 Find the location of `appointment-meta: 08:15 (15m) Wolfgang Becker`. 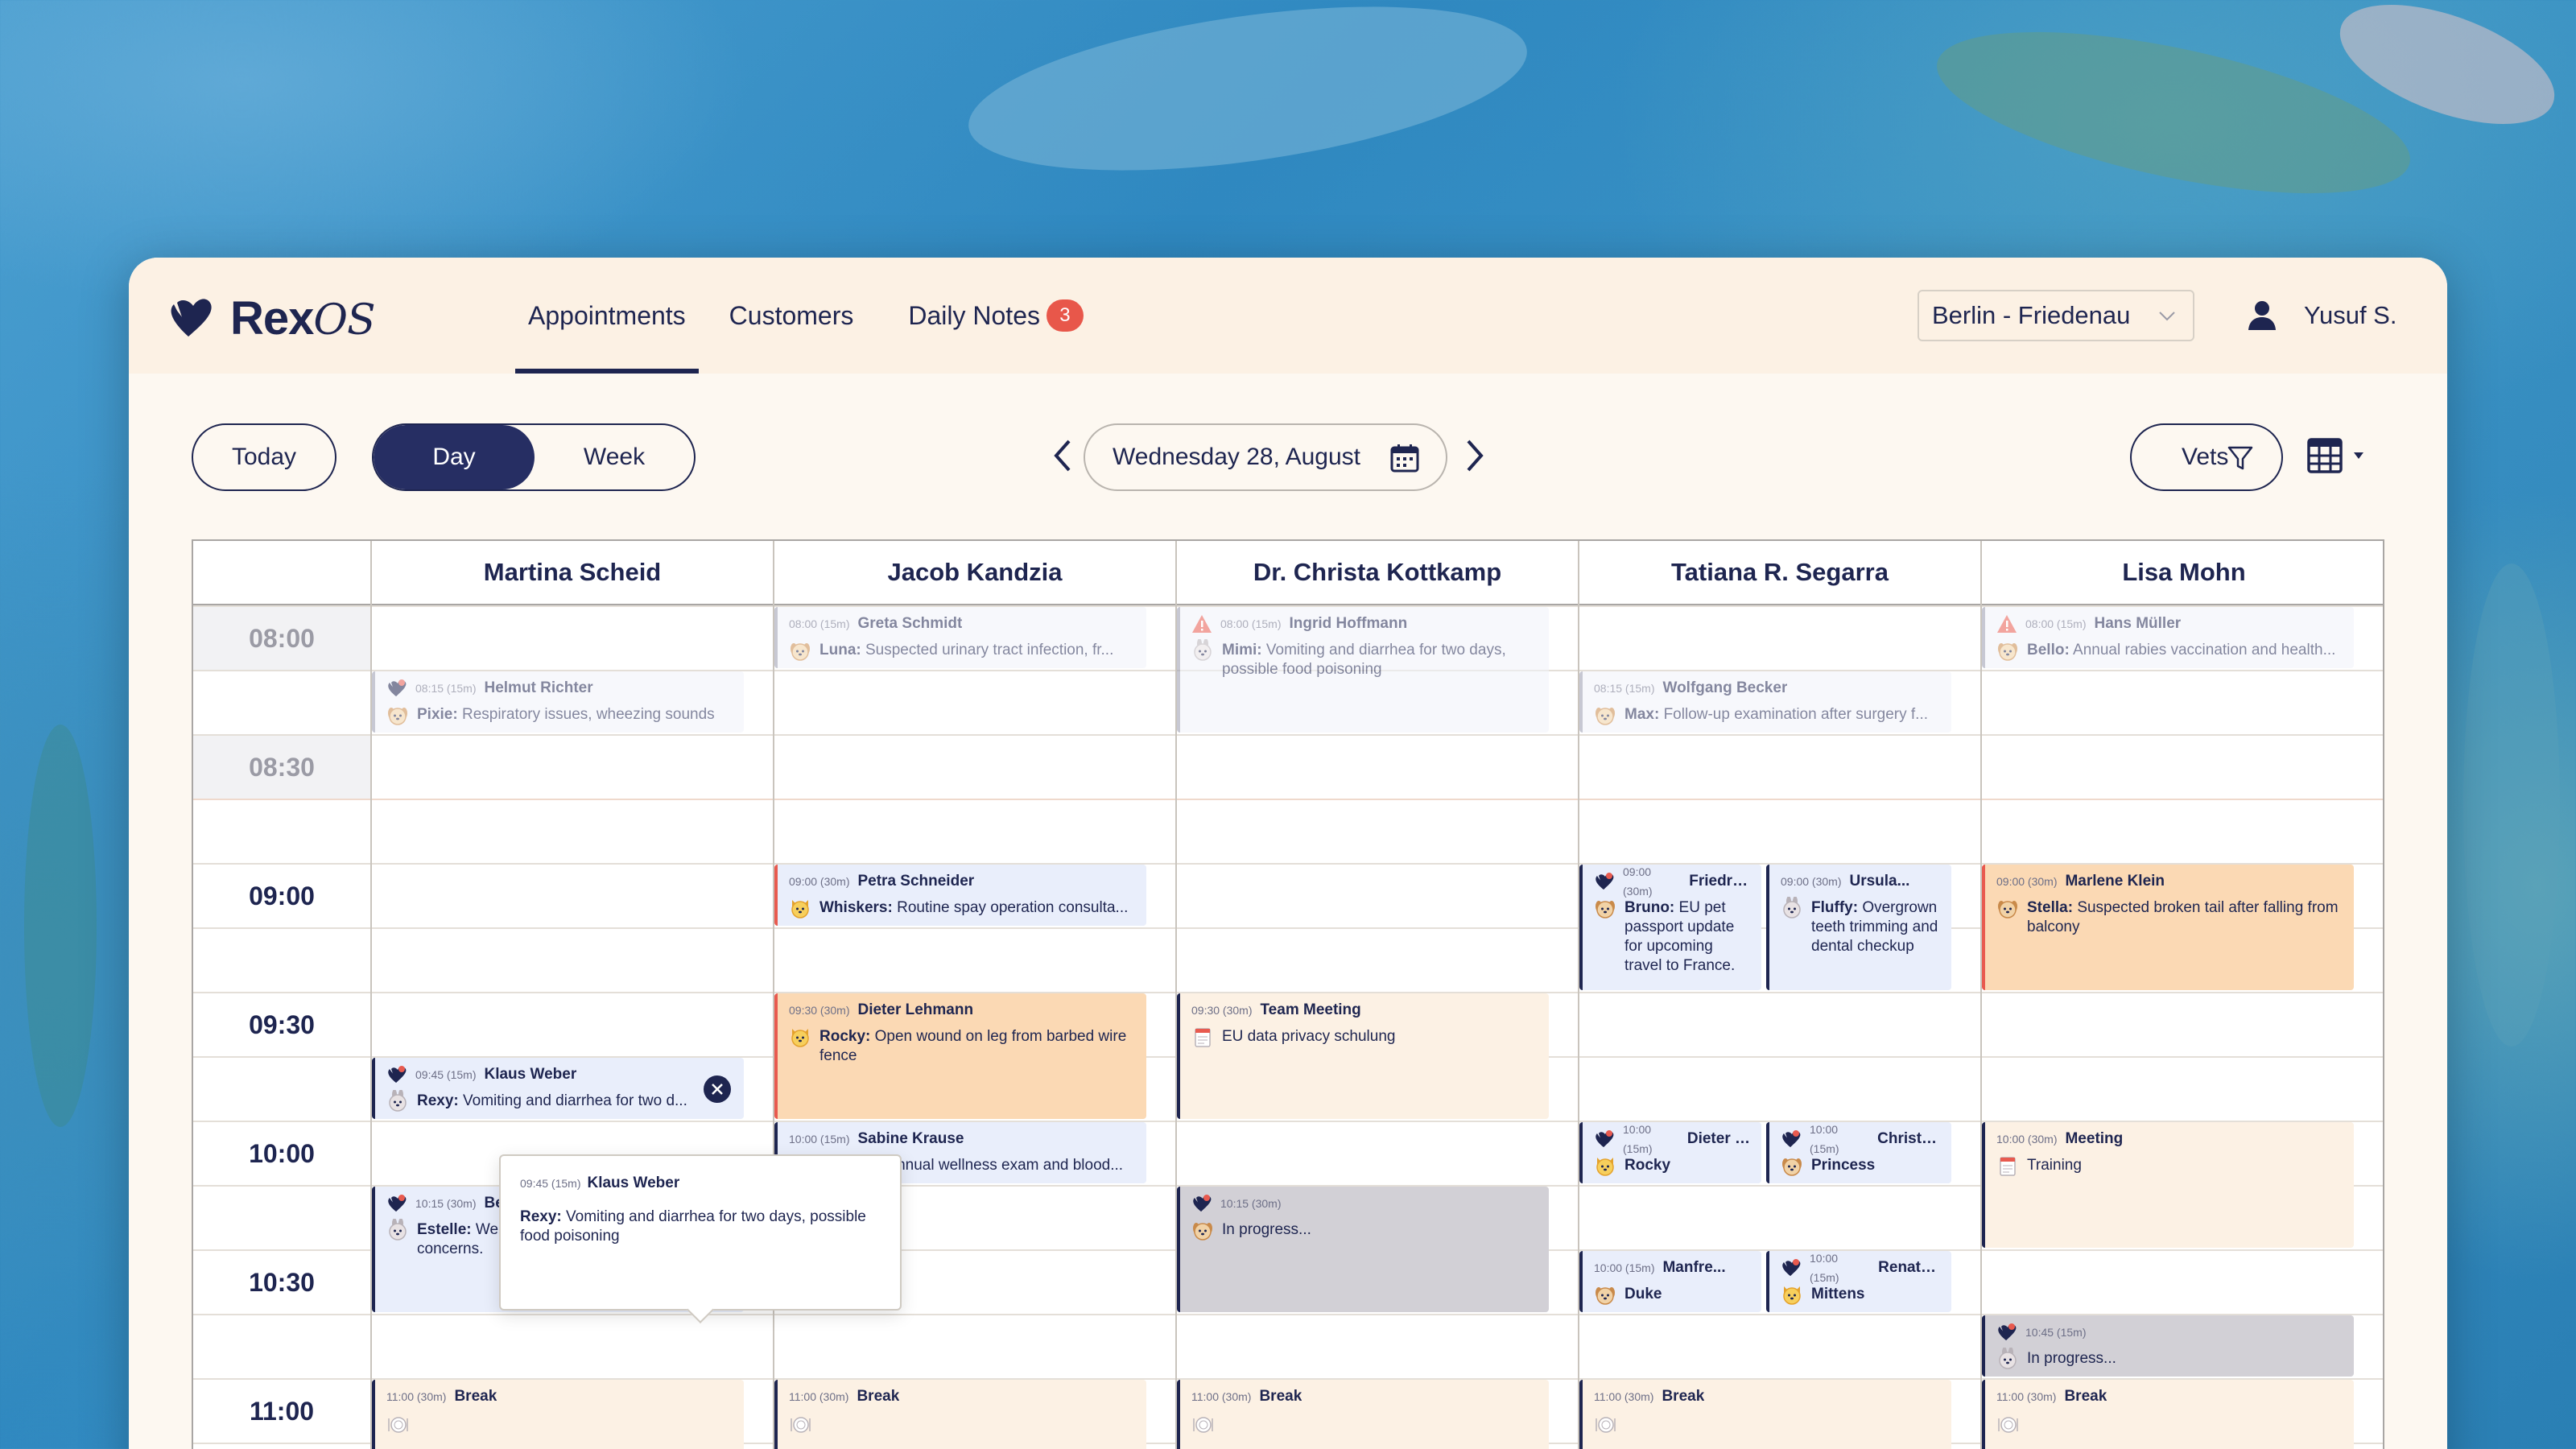

appointment-meta: 08:15 (15m) Wolfgang Becker is located at coordinates (1768, 688).